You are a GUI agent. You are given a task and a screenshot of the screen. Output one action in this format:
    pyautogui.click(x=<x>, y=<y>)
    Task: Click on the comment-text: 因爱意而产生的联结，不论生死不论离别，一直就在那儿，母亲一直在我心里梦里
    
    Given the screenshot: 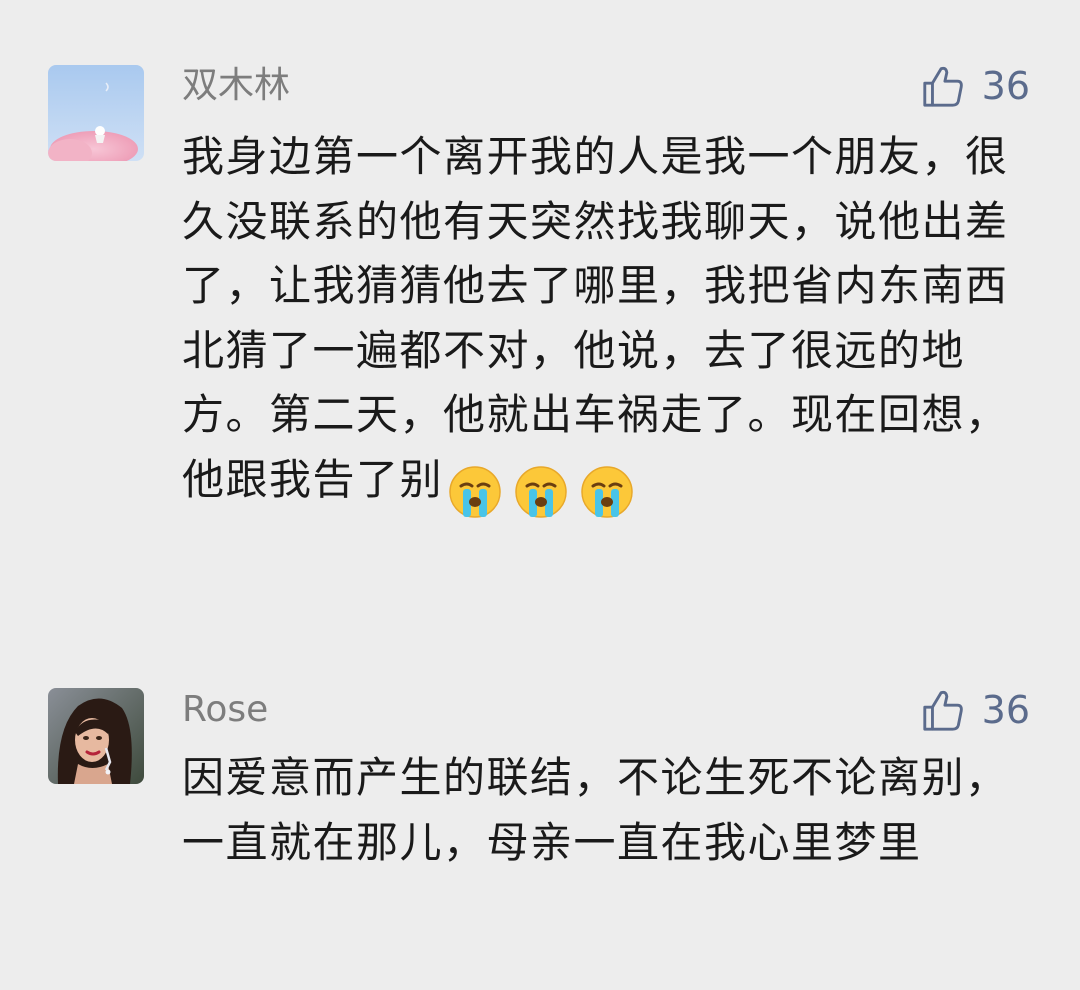 What is the action you would take?
    pyautogui.click(x=607, y=810)
    